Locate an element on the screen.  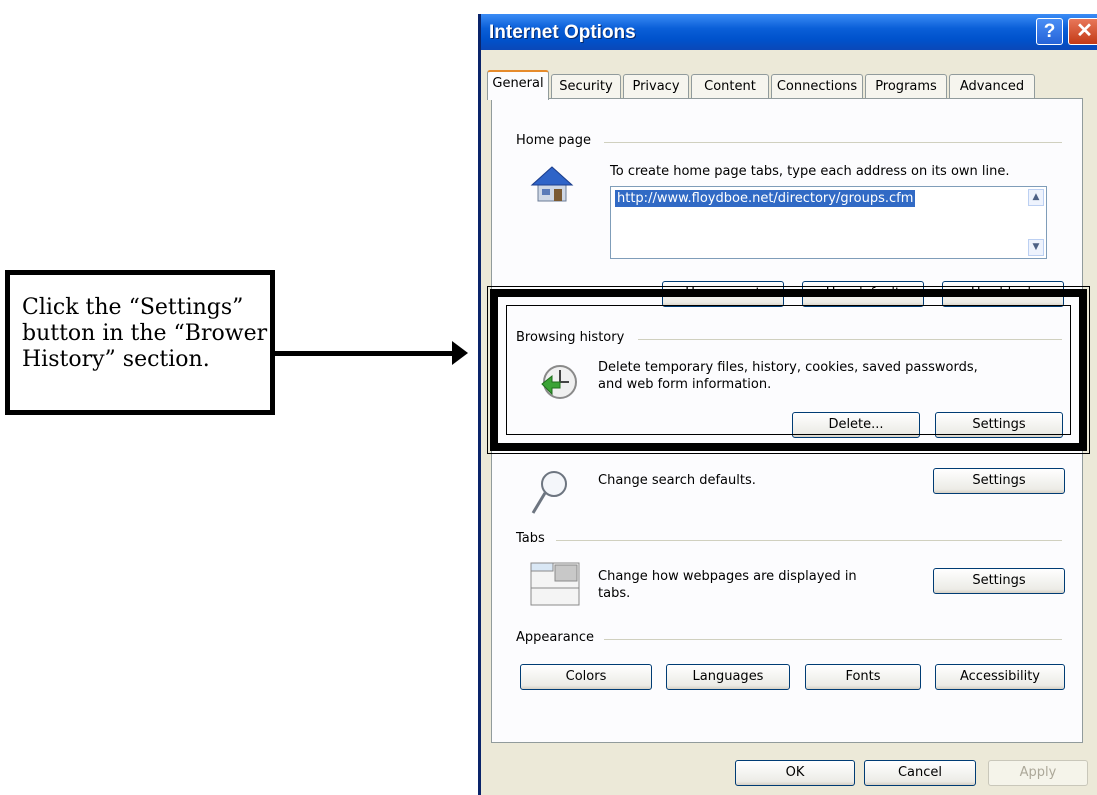
tabs-description-1: Change how webpages are displayed in is located at coordinates (727, 576).